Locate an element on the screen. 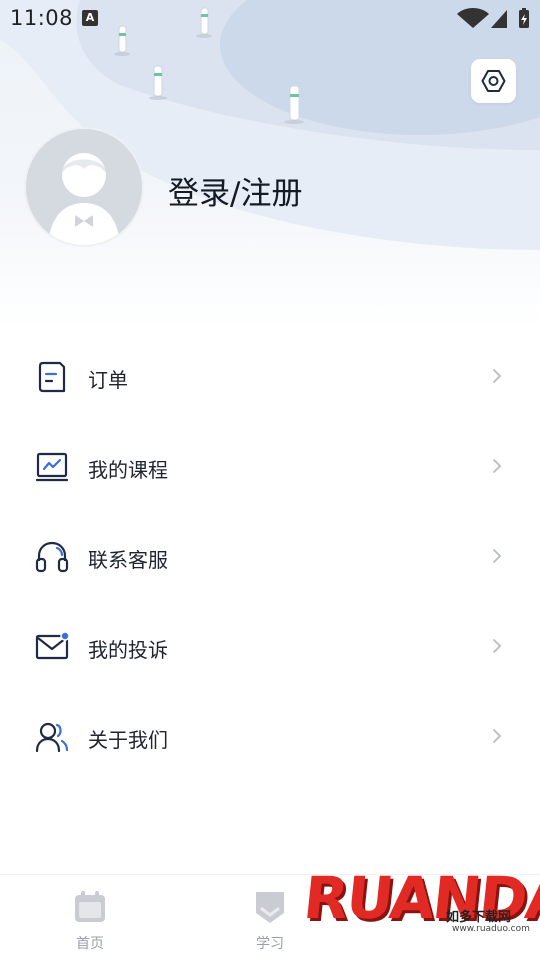 This screenshot has width=540, height=960. menu-item-label: 联系客服 is located at coordinates (128, 560).